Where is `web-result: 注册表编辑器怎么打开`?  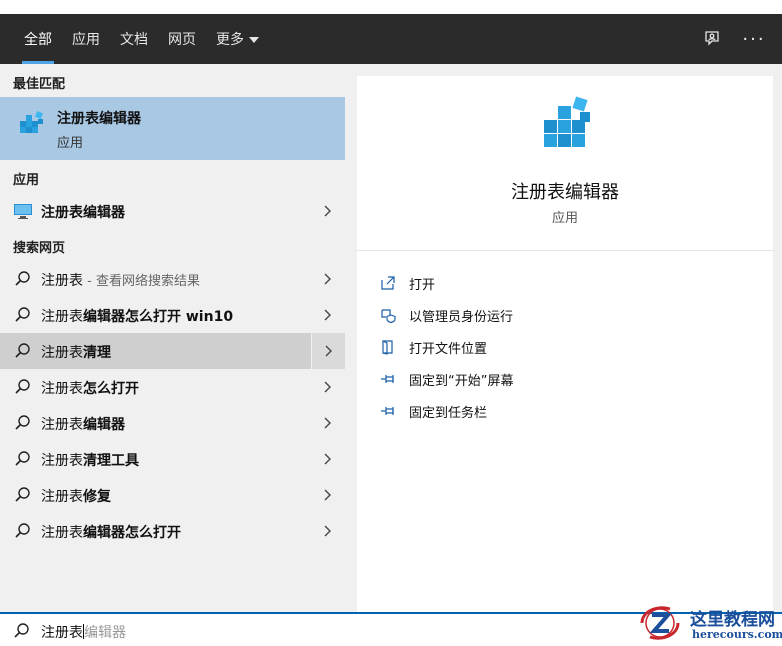 web-result: 注册表编辑器怎么打开 is located at coordinates (172, 531).